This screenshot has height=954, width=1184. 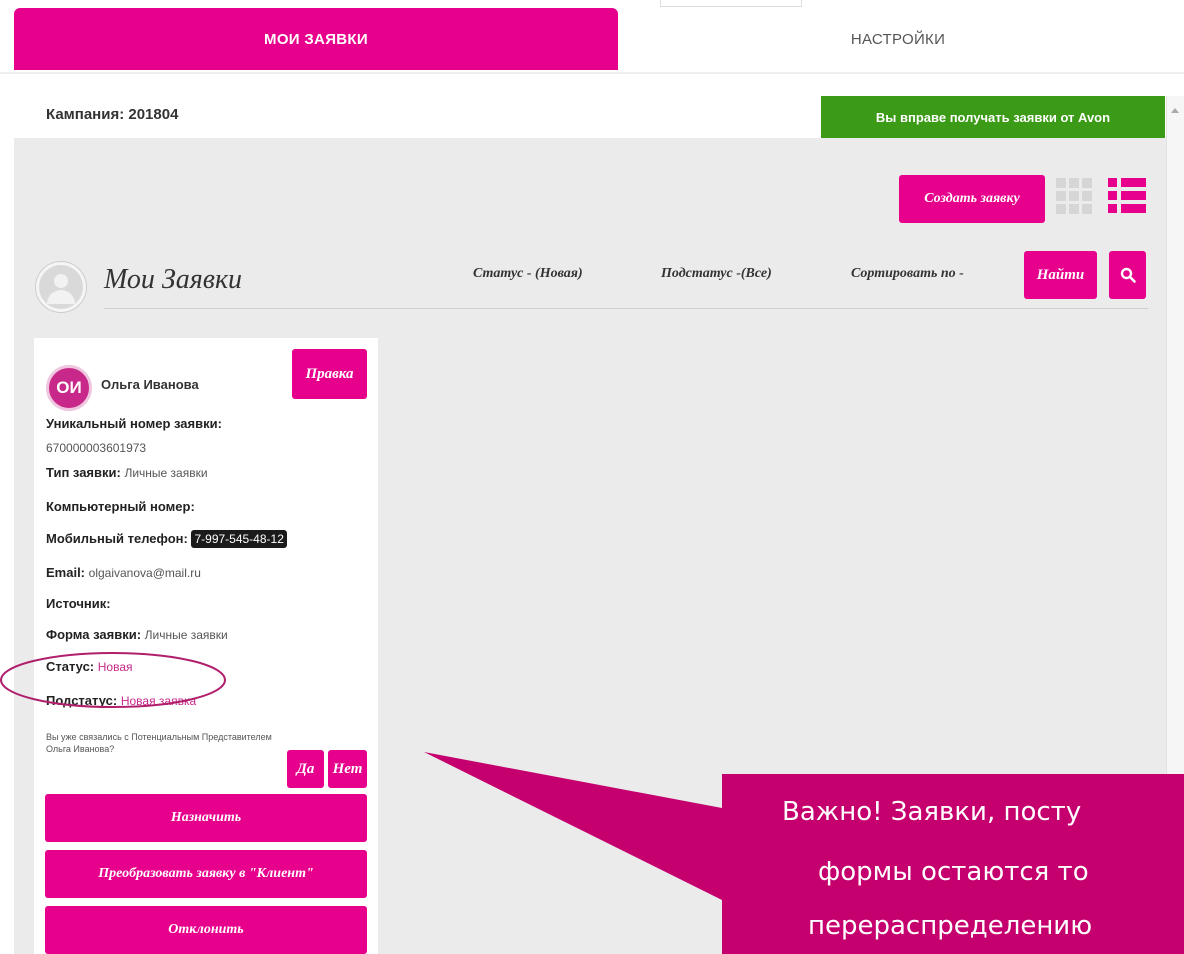 What do you see at coordinates (1127, 196) in the screenshot?
I see `list-view-icon` at bounding box center [1127, 196].